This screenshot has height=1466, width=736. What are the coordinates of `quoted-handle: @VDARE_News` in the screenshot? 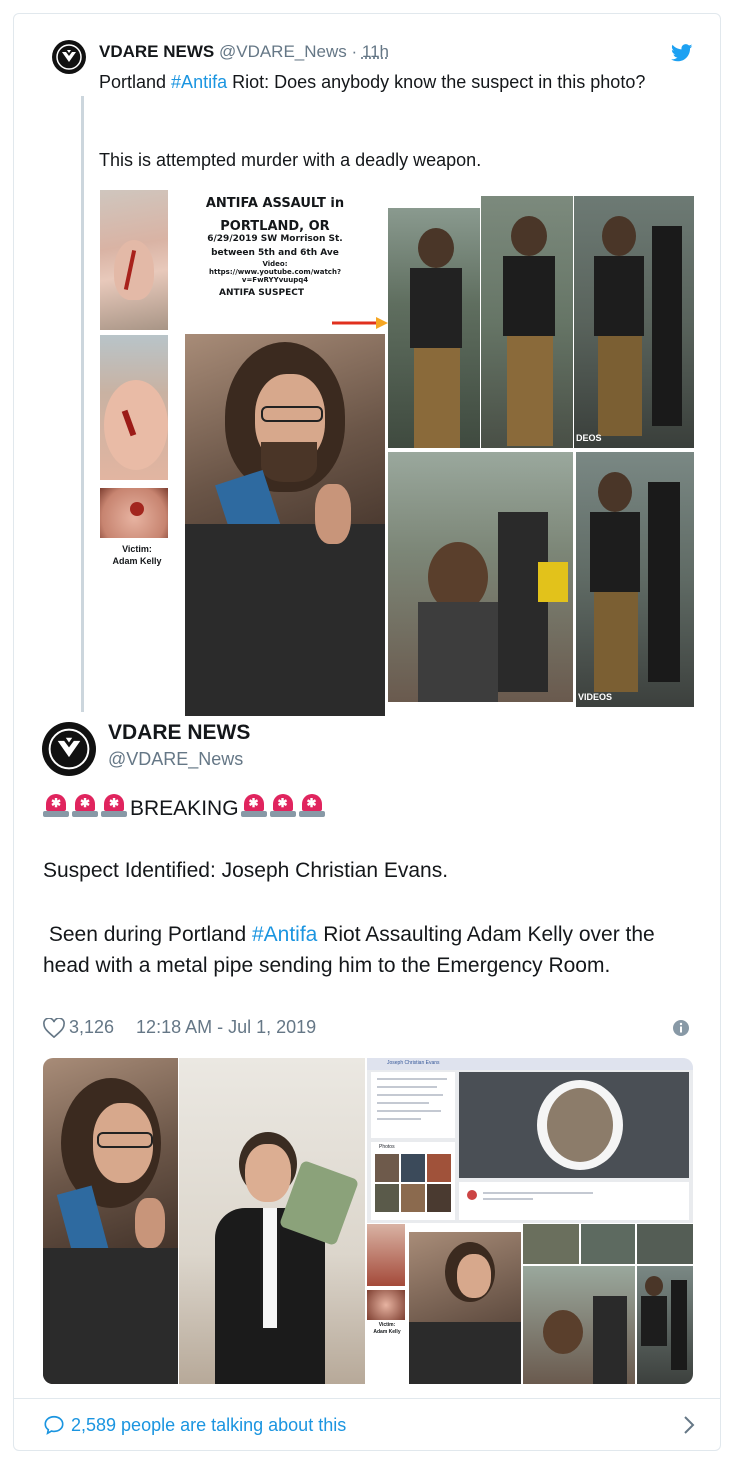 It's located at (283, 51).